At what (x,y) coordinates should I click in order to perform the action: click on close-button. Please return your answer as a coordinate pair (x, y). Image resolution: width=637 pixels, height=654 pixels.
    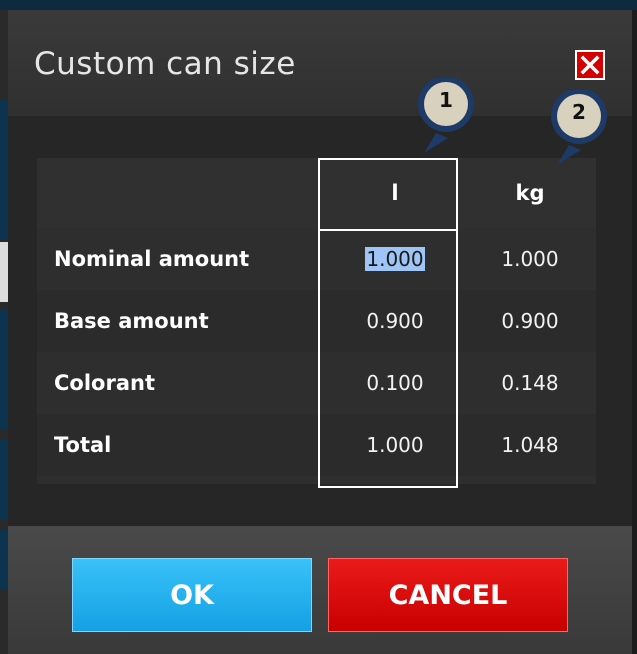
    Looking at the image, I should click on (590, 65).